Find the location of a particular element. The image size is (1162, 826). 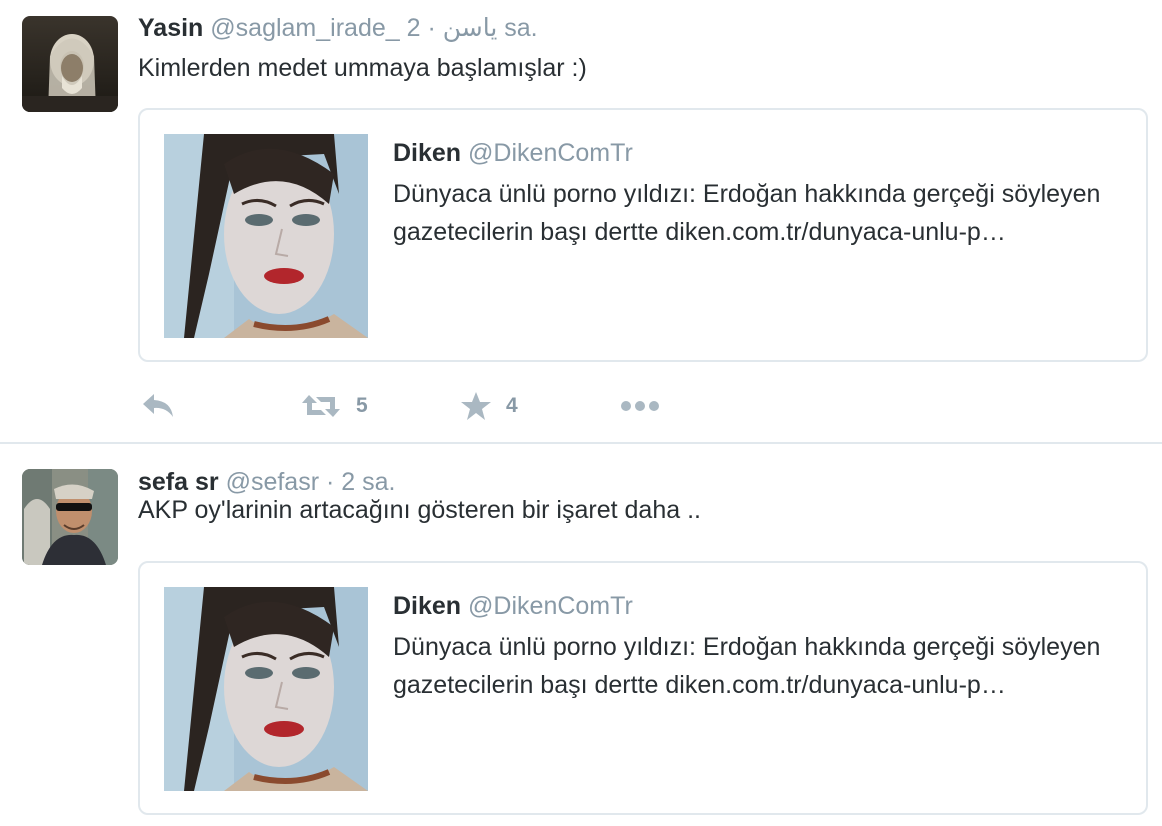

reply-icon is located at coordinates (158, 406).